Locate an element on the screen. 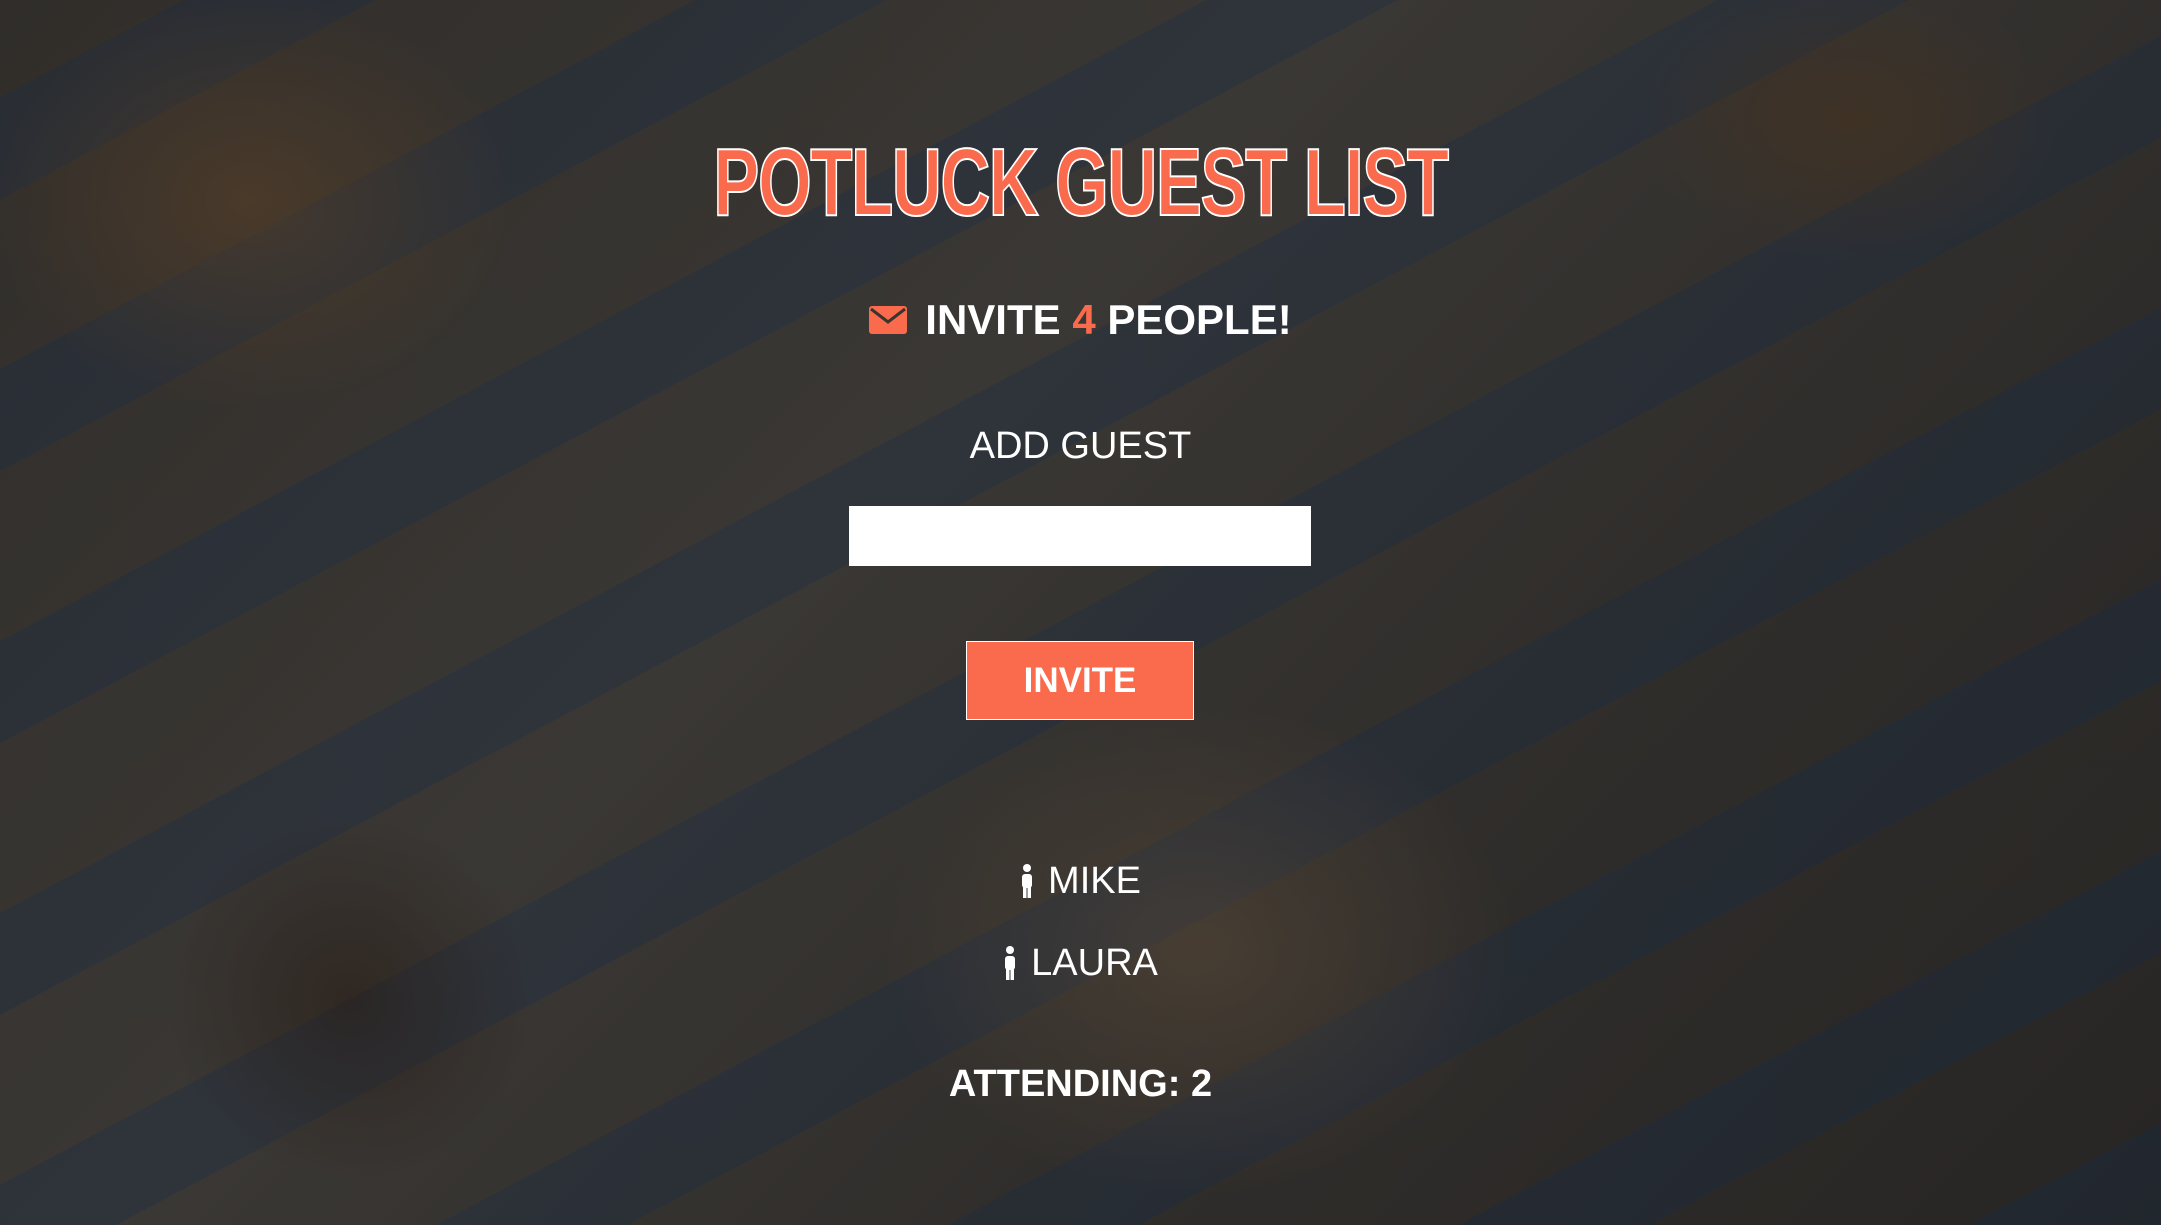 This screenshot has height=1225, width=2161. guest-name-input is located at coordinates (1080, 536).